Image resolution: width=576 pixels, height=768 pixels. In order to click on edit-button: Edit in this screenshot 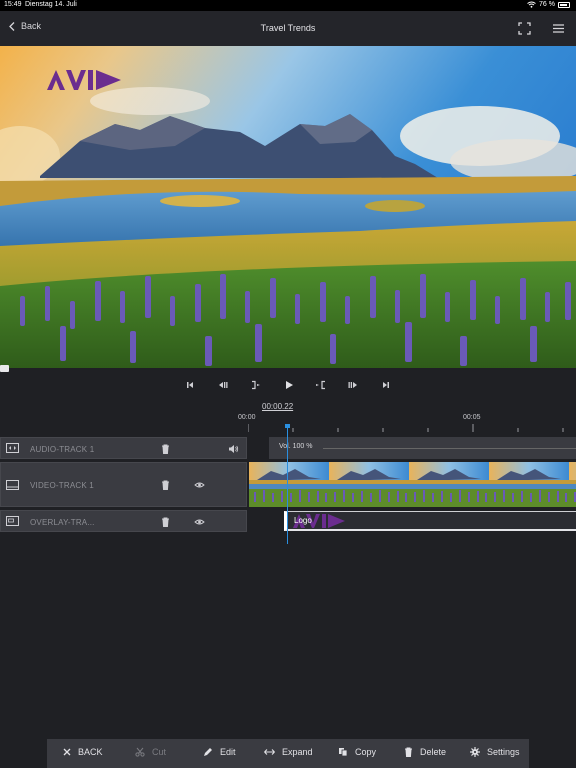, I will do `click(219, 752)`.